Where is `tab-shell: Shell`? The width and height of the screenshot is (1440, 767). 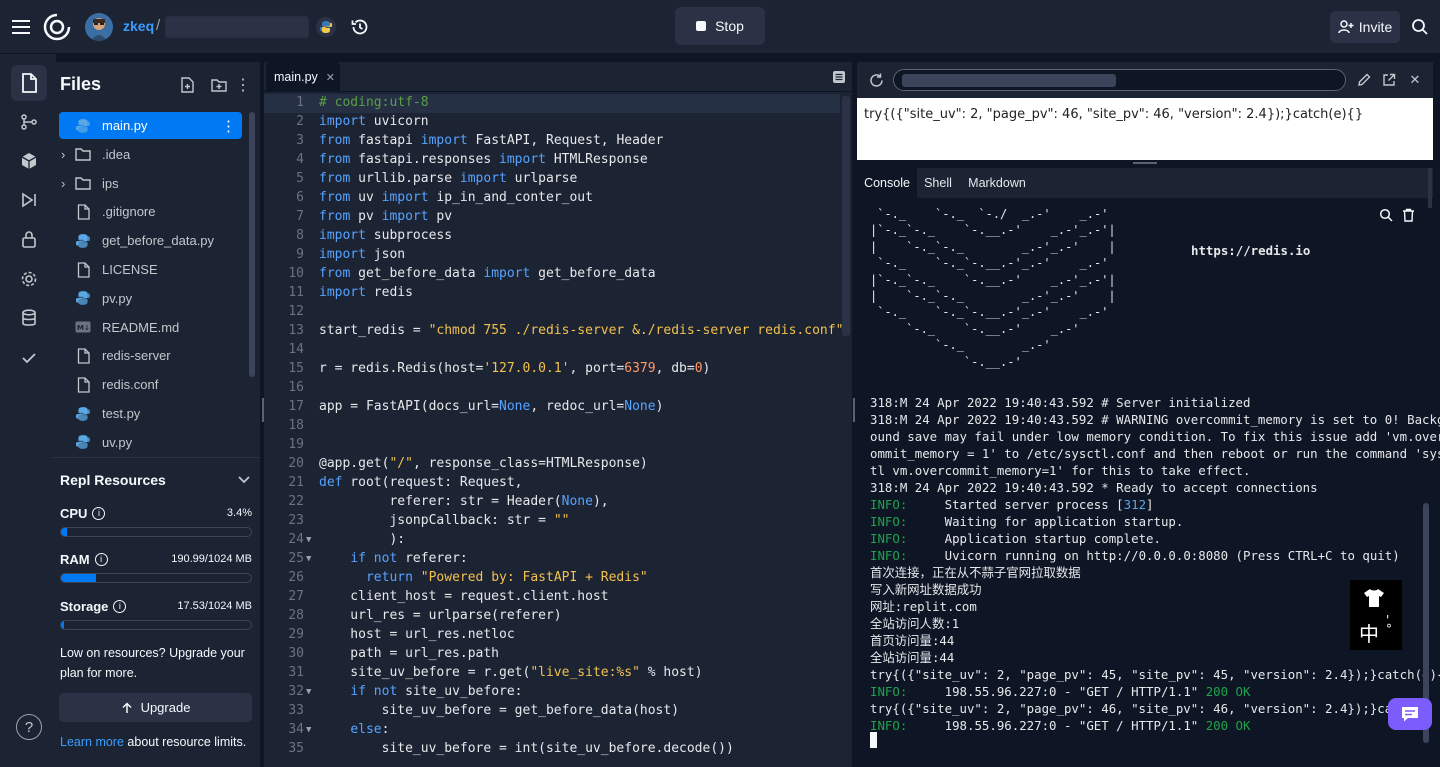
tab-shell: Shell is located at coordinates (938, 183).